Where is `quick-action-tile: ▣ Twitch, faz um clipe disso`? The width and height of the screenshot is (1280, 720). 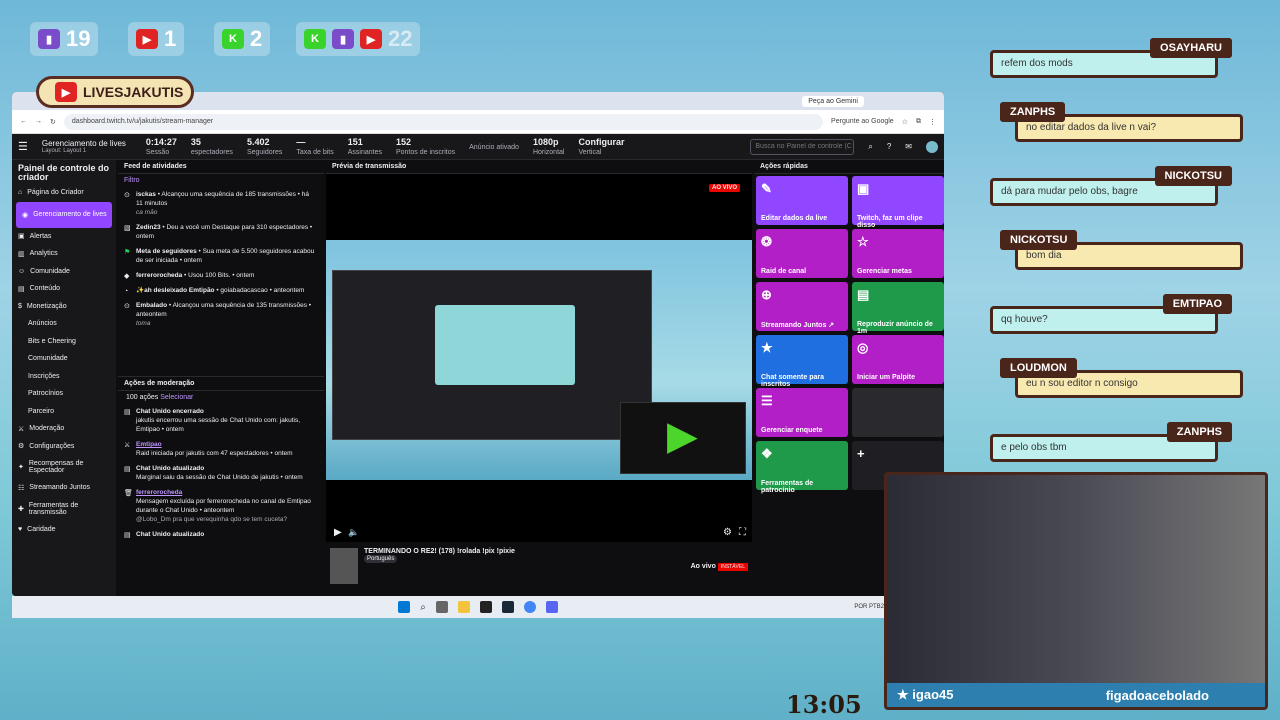
quick-action-tile: ▣ Twitch, faz um clipe disso is located at coordinates (898, 202).